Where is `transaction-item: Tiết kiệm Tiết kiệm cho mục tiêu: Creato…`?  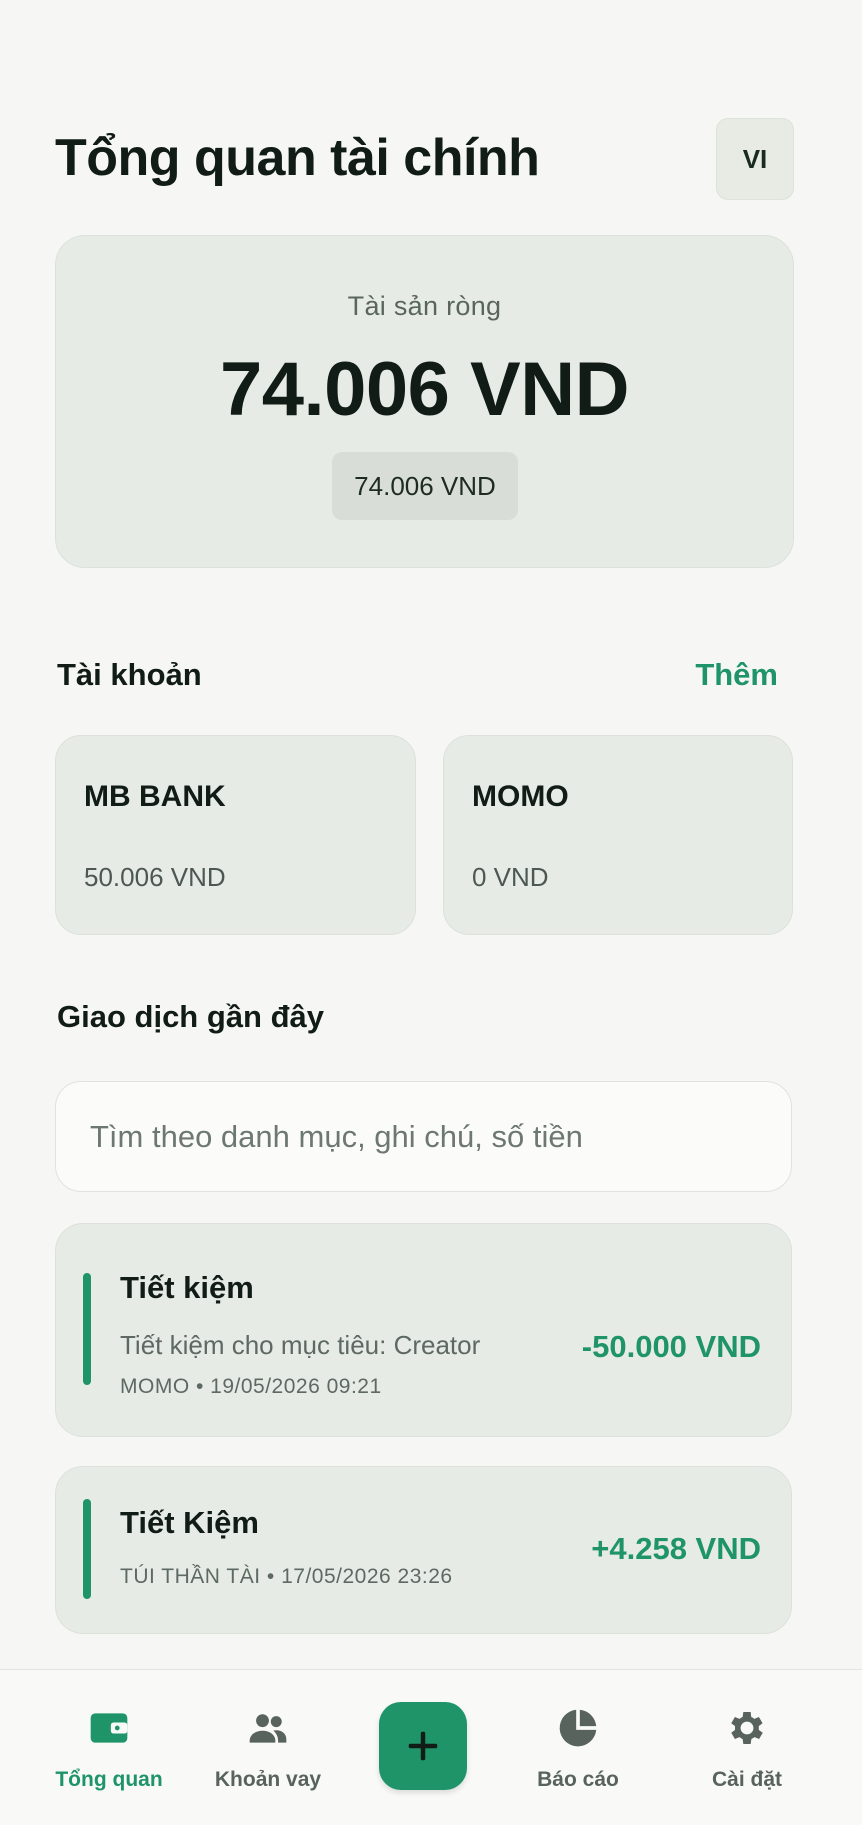 transaction-item: Tiết kiệm Tiết kiệm cho mục tiêu: Creato… is located at coordinates (423, 1330).